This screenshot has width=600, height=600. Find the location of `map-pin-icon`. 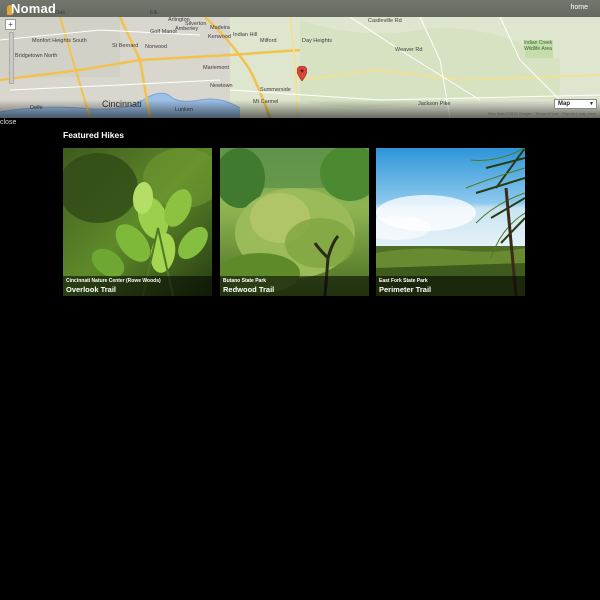

map-pin-icon is located at coordinates (302, 73).